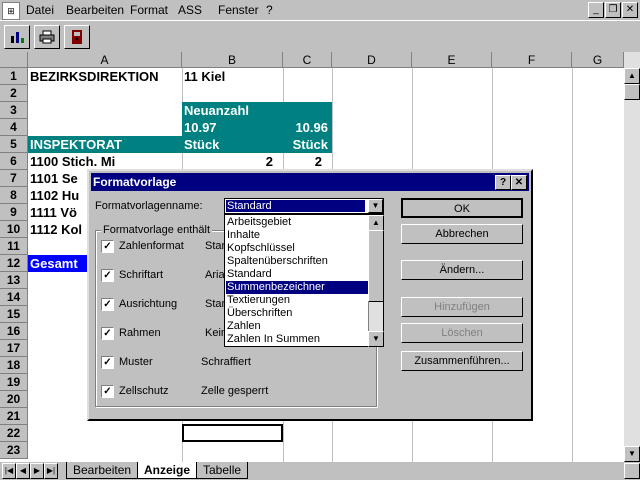  I want to click on scroll-down-icon: ▼, so click(632, 454).